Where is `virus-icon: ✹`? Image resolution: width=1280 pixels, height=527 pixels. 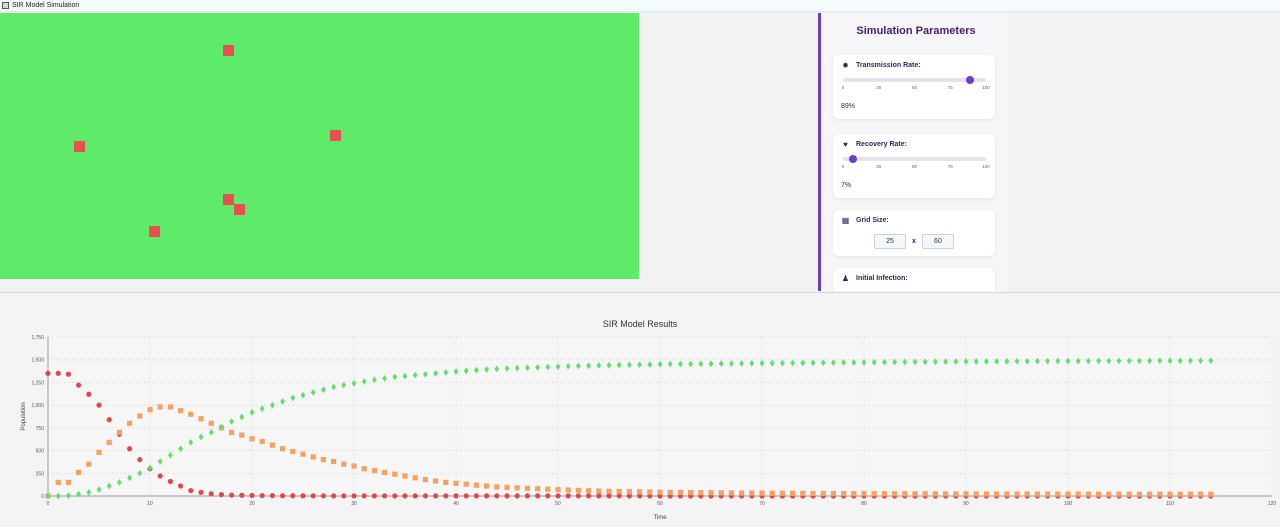 virus-icon: ✹ is located at coordinates (845, 65).